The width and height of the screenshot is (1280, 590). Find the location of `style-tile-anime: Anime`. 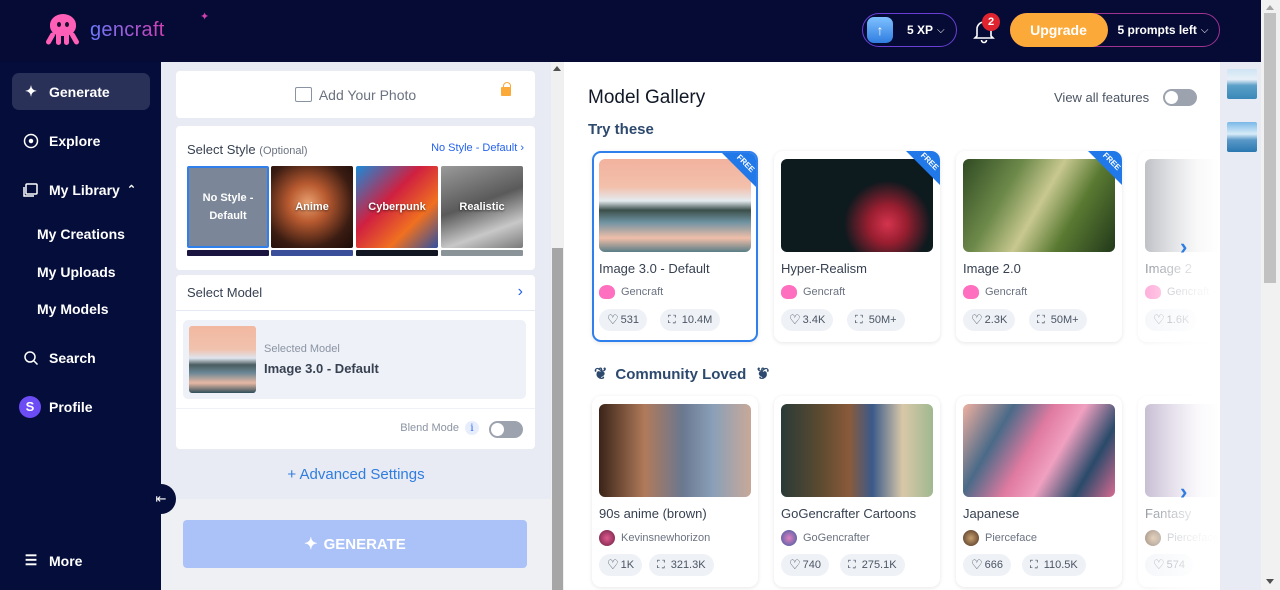

style-tile-anime: Anime is located at coordinates (312, 207).